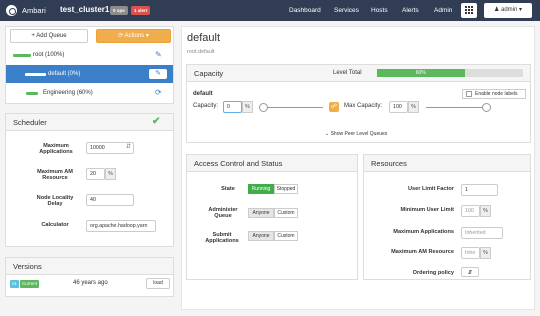 The height and width of the screenshot is (316, 540). What do you see at coordinates (286, 189) in the screenshot?
I see `state-stopped-toggle: Stopped` at bounding box center [286, 189].